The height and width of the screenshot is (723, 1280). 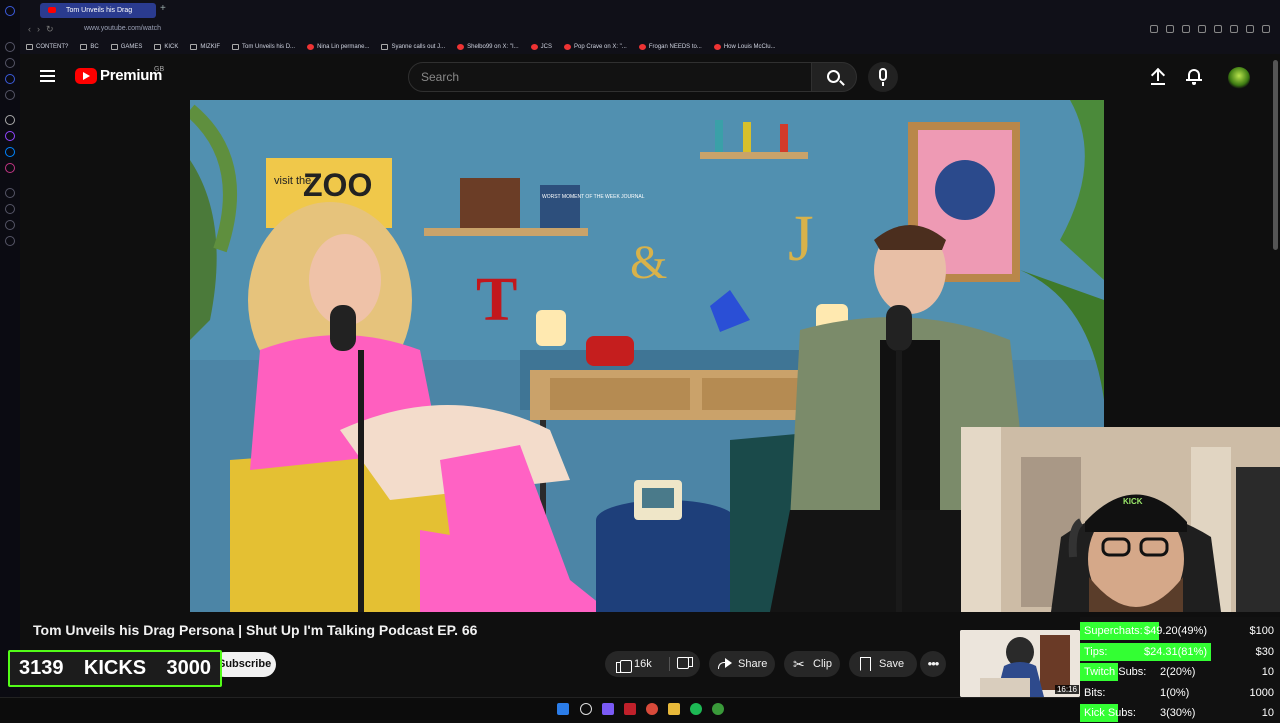 What do you see at coordinates (122, 28) in the screenshot?
I see `url-field: www.youtube.com/watch` at bounding box center [122, 28].